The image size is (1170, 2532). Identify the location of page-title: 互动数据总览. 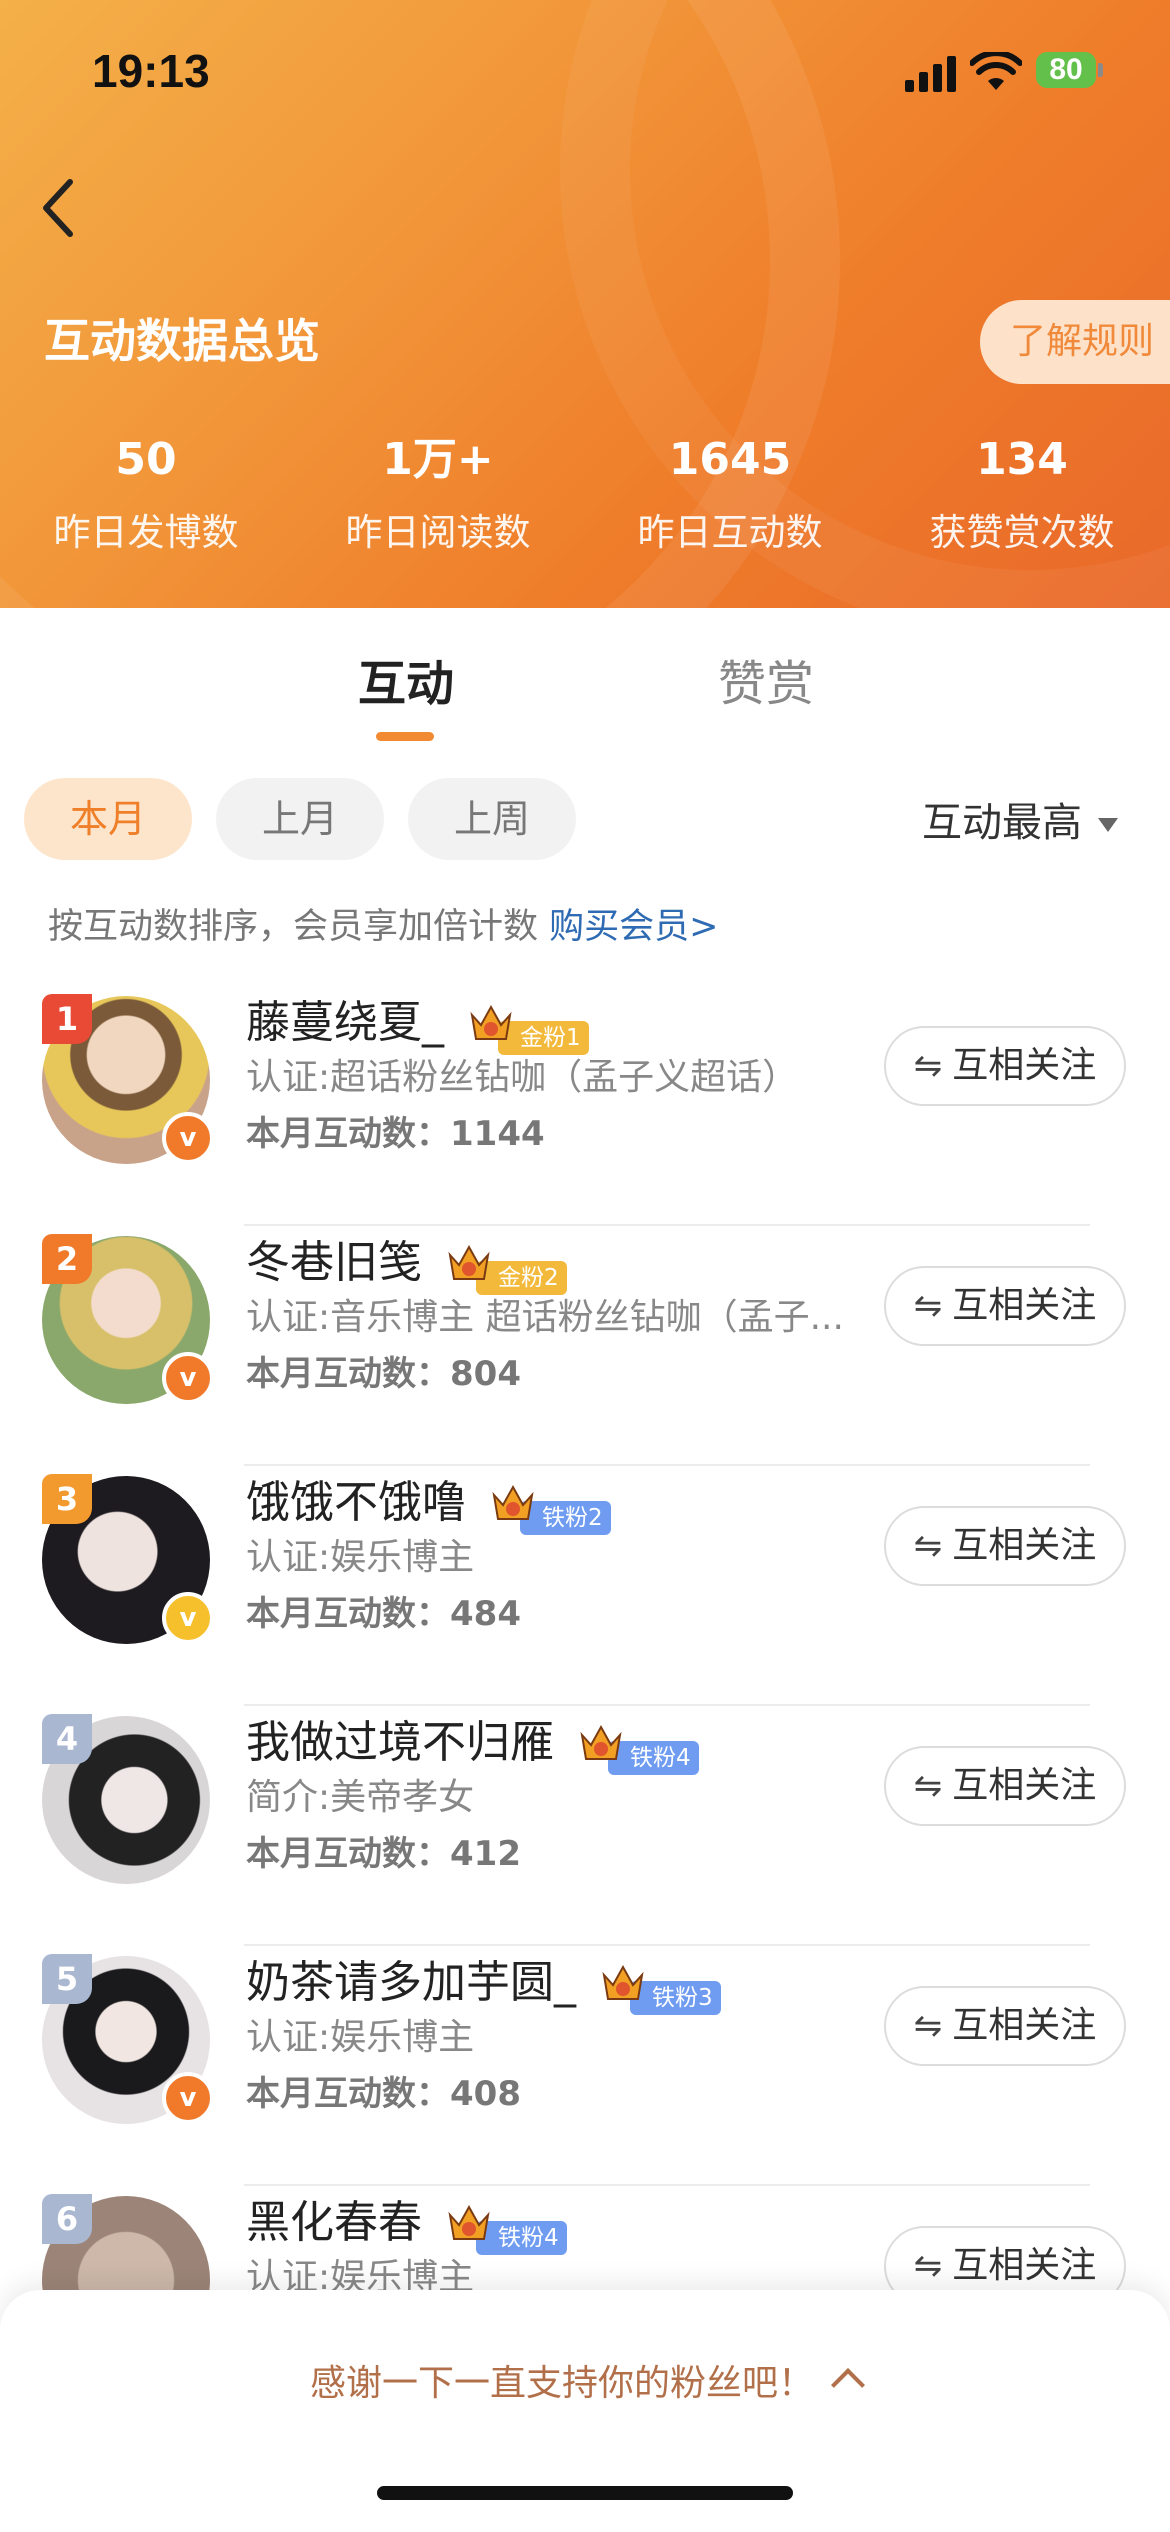
(182, 341).